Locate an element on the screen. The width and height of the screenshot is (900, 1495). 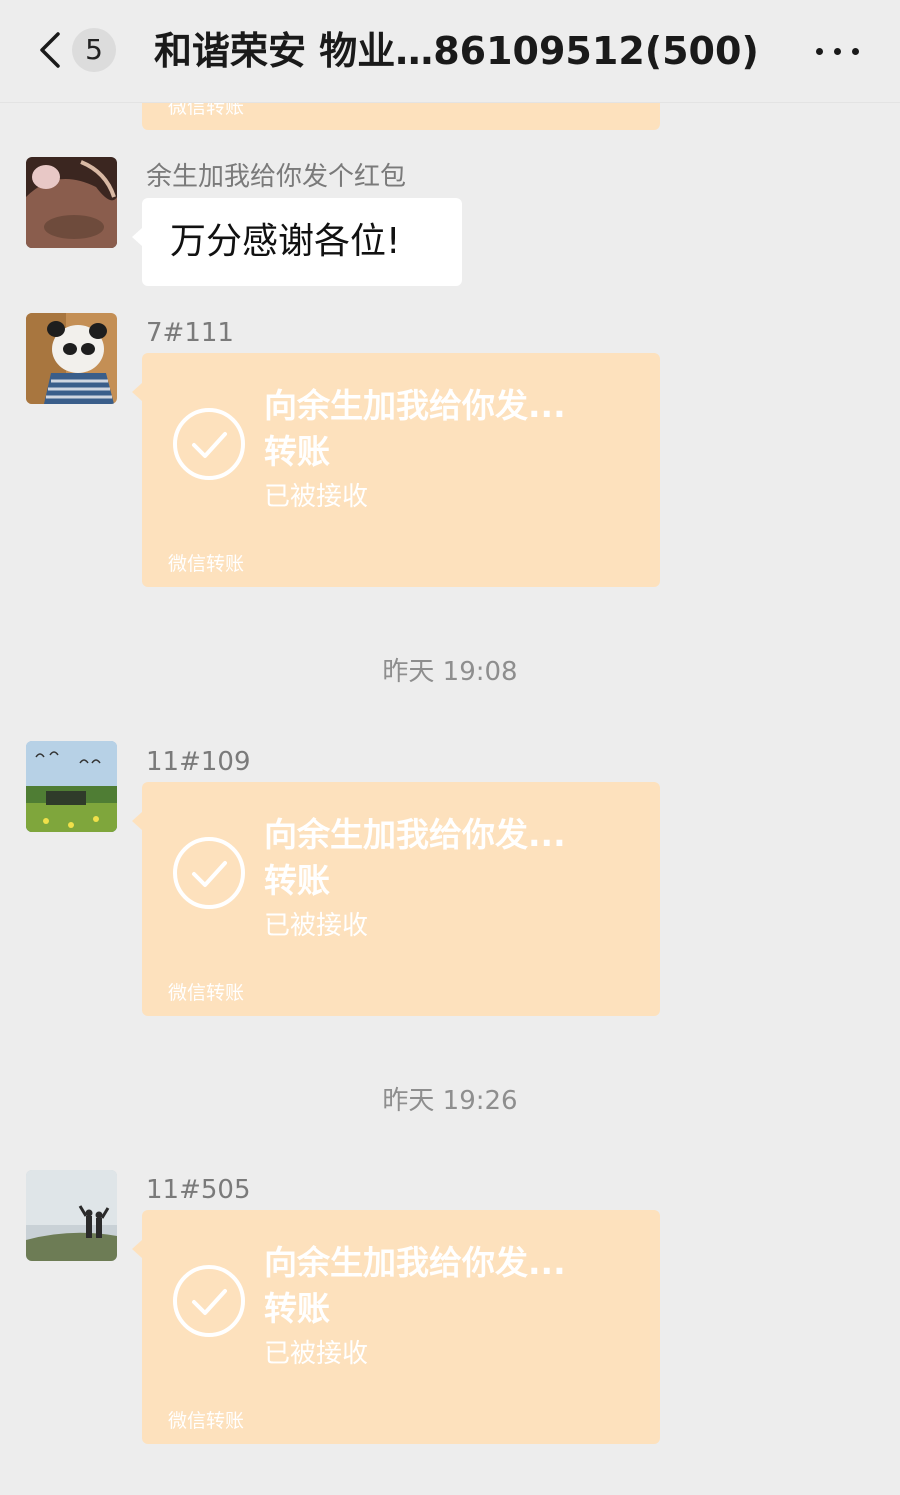
sender-name: 余生加我给你发个红包 is located at coordinates (276, 177).